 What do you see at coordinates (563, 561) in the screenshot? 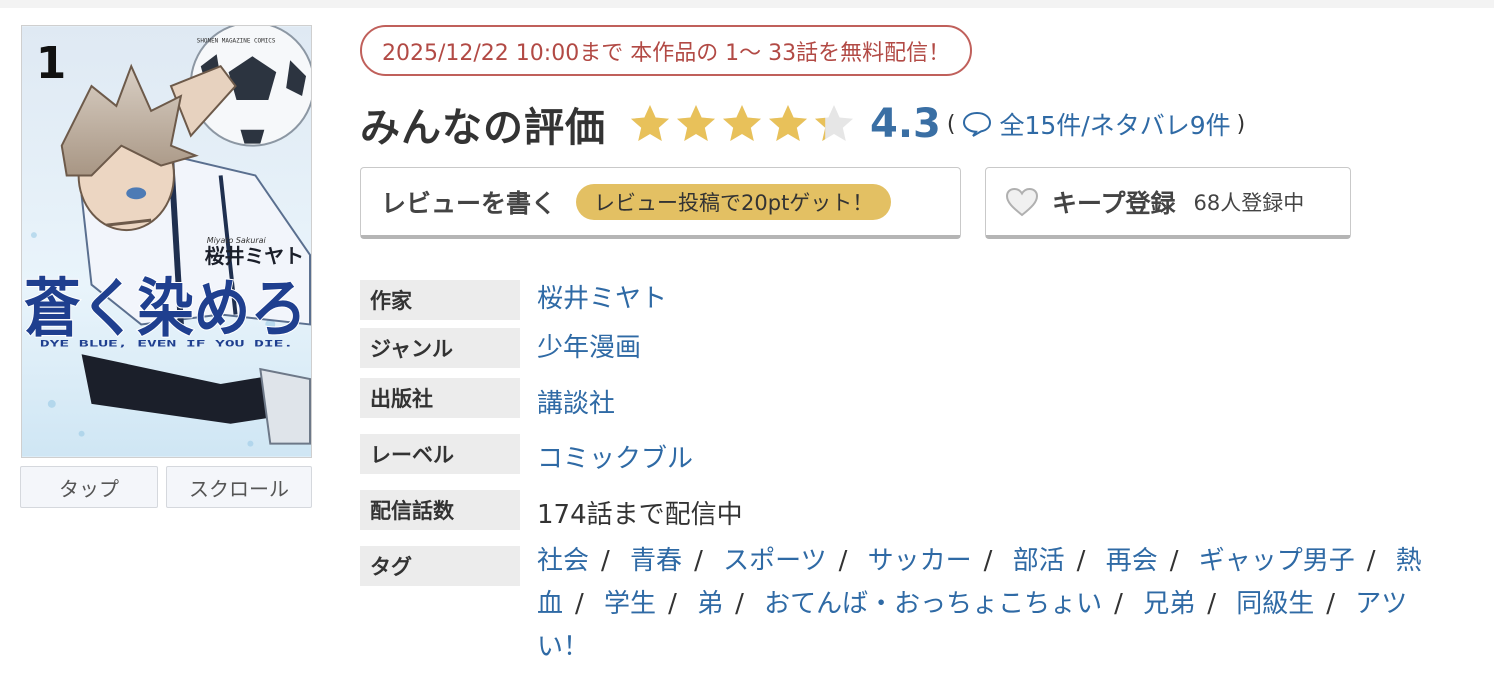
I see `tag-link: 社会` at bounding box center [563, 561].